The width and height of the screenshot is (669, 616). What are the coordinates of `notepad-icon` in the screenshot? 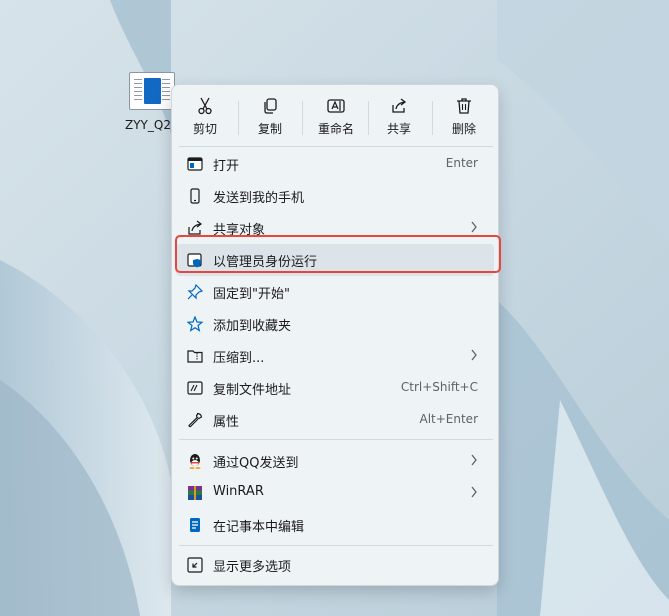 It's located at (195, 525).